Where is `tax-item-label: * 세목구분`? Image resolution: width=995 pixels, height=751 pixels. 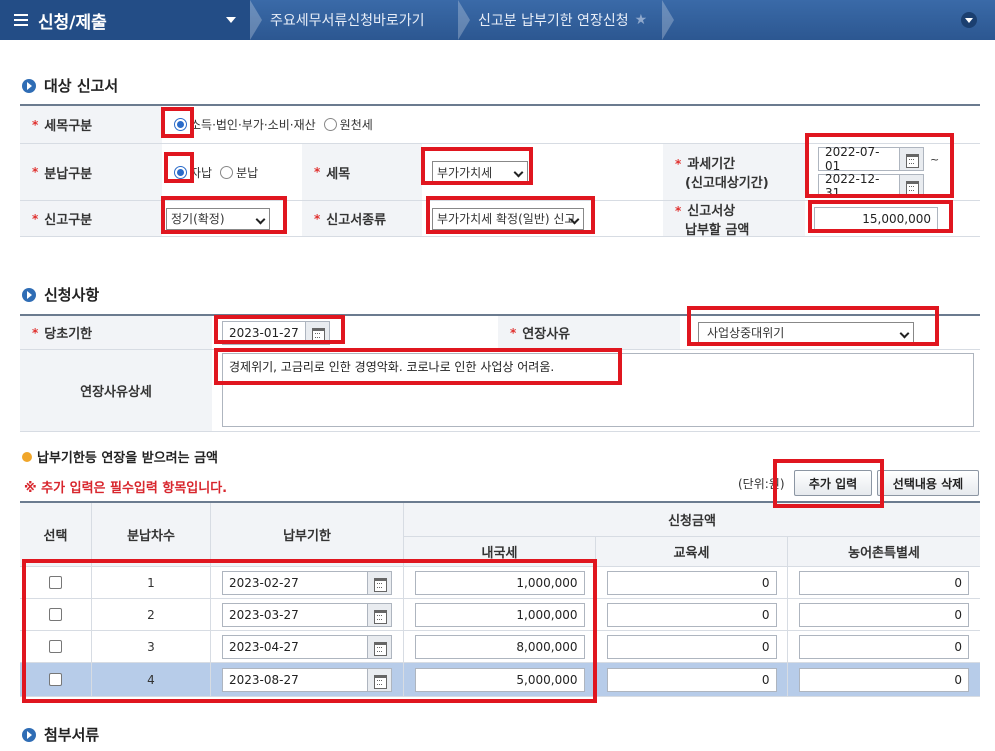 tax-item-label: * 세목구분 is located at coordinates (91, 124).